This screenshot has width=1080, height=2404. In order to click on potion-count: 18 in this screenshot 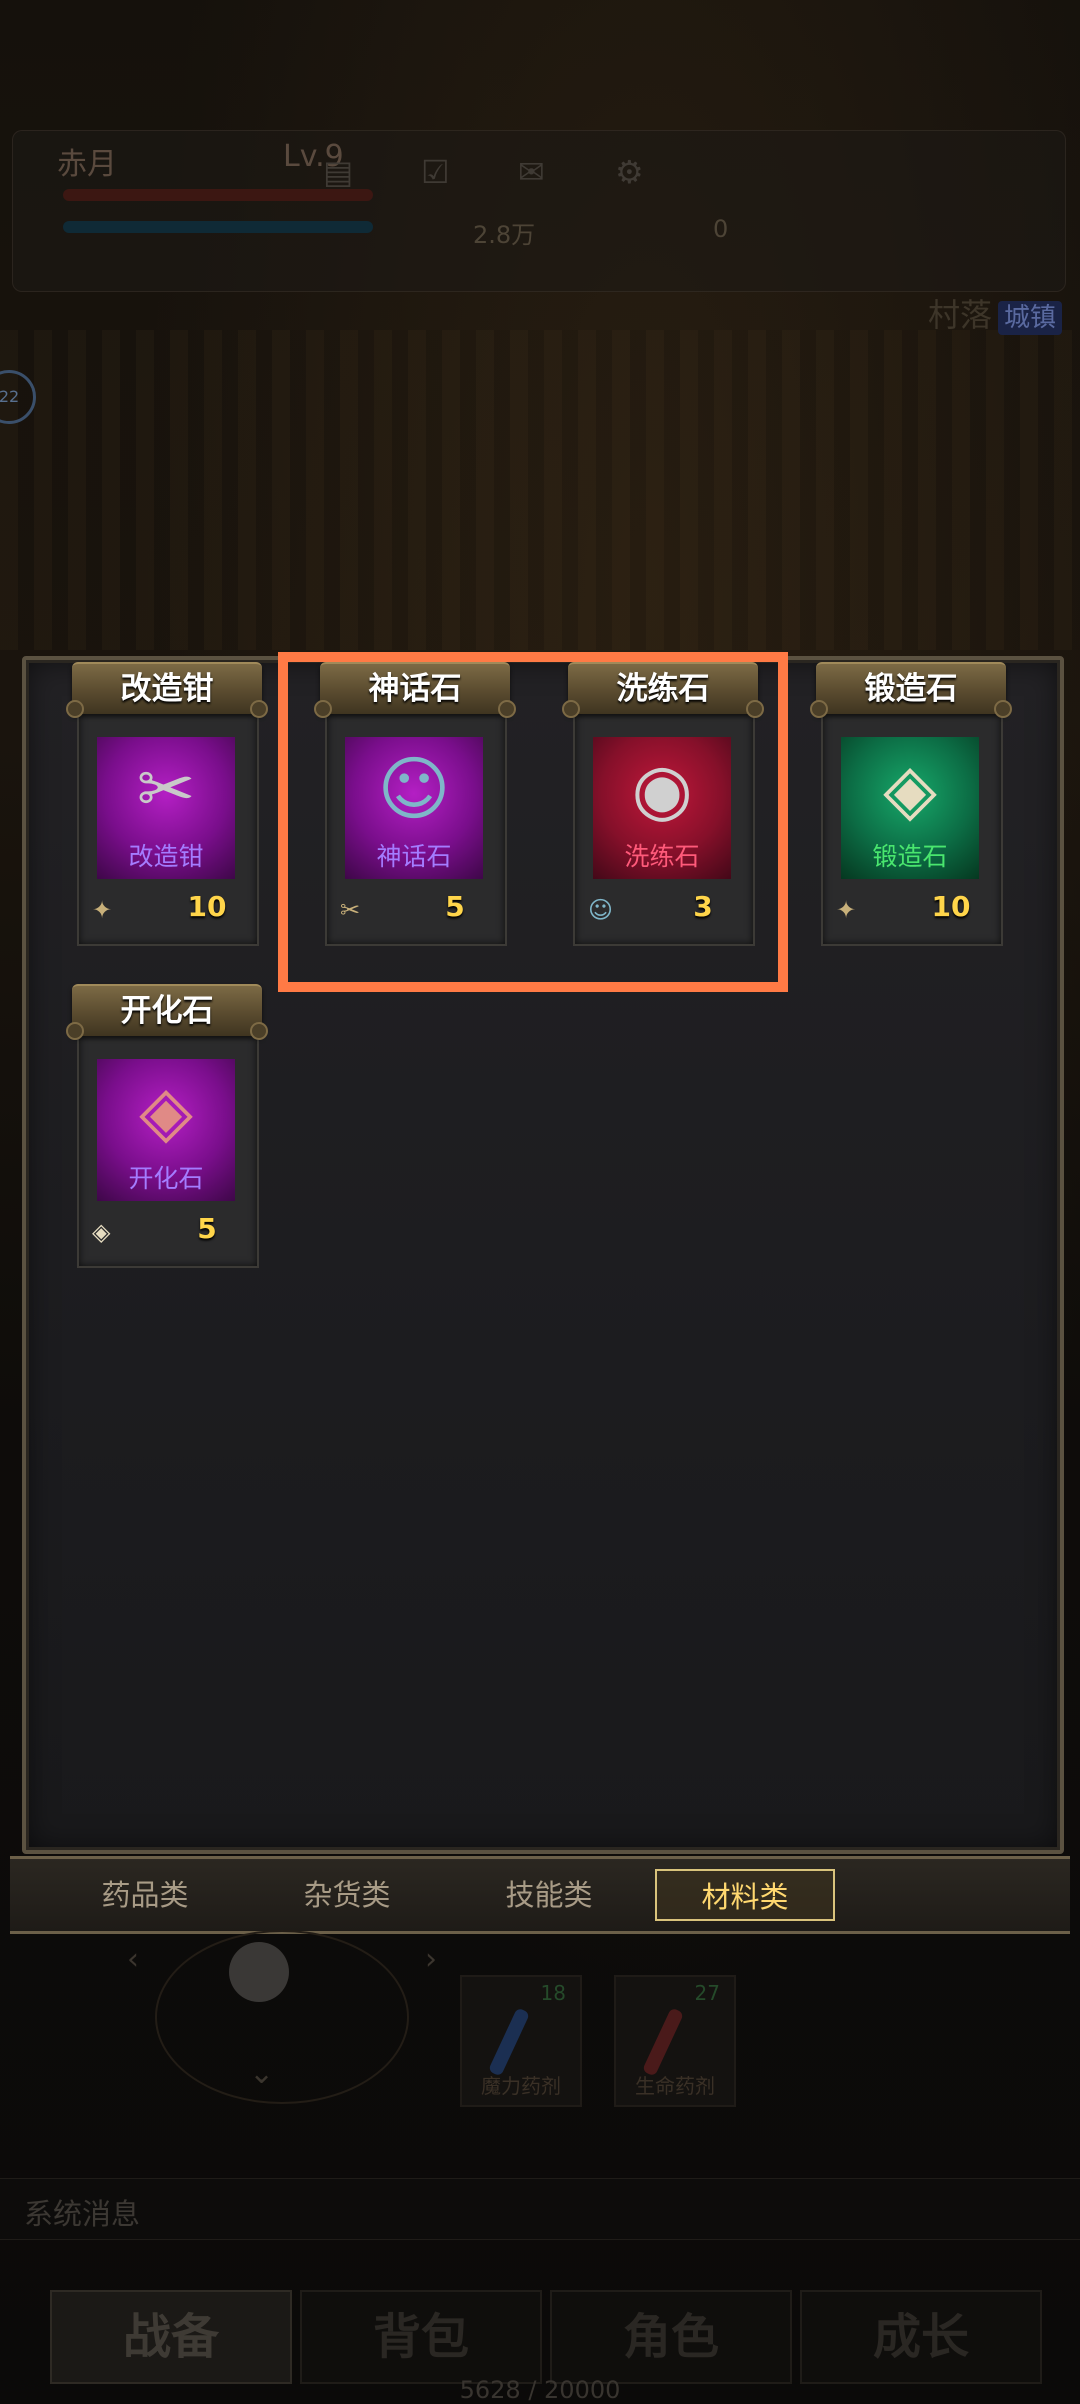, I will do `click(553, 1993)`.